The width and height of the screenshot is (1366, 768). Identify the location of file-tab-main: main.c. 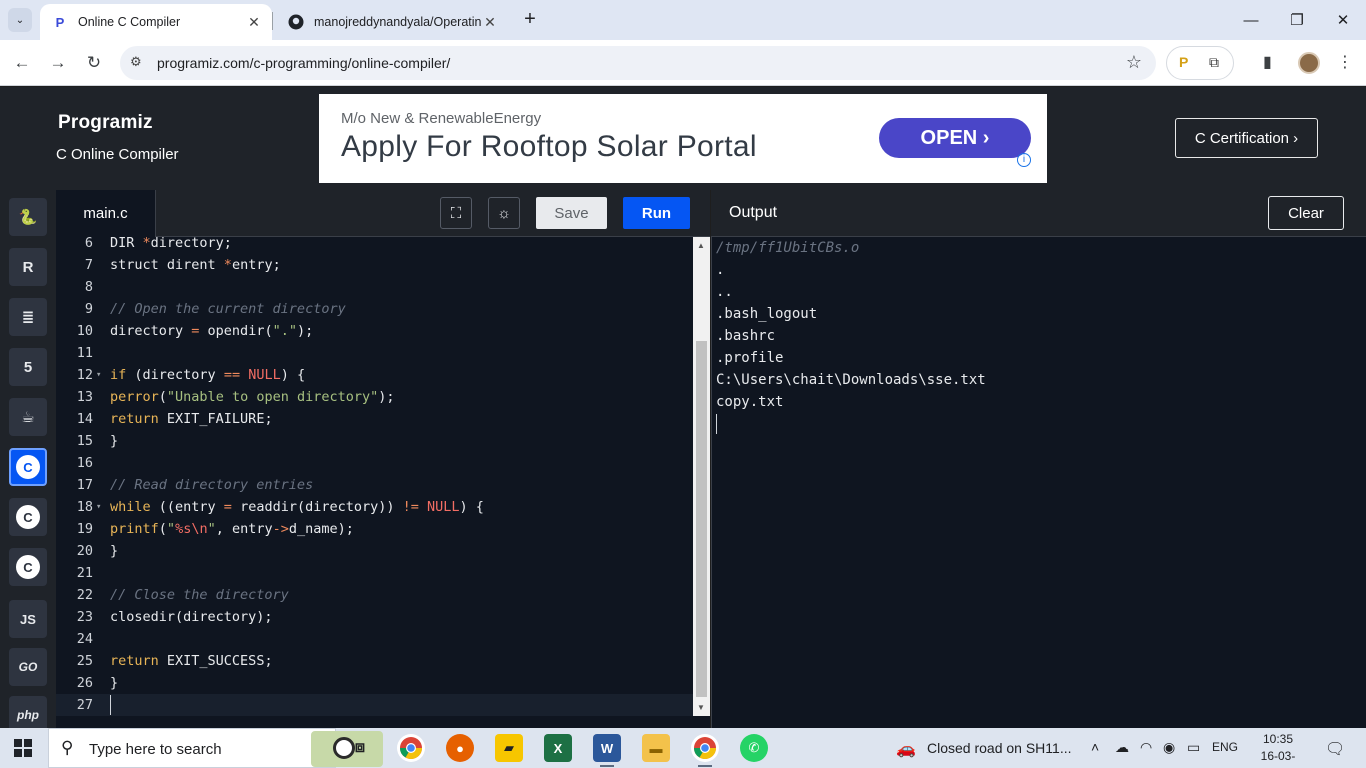
(106, 213).